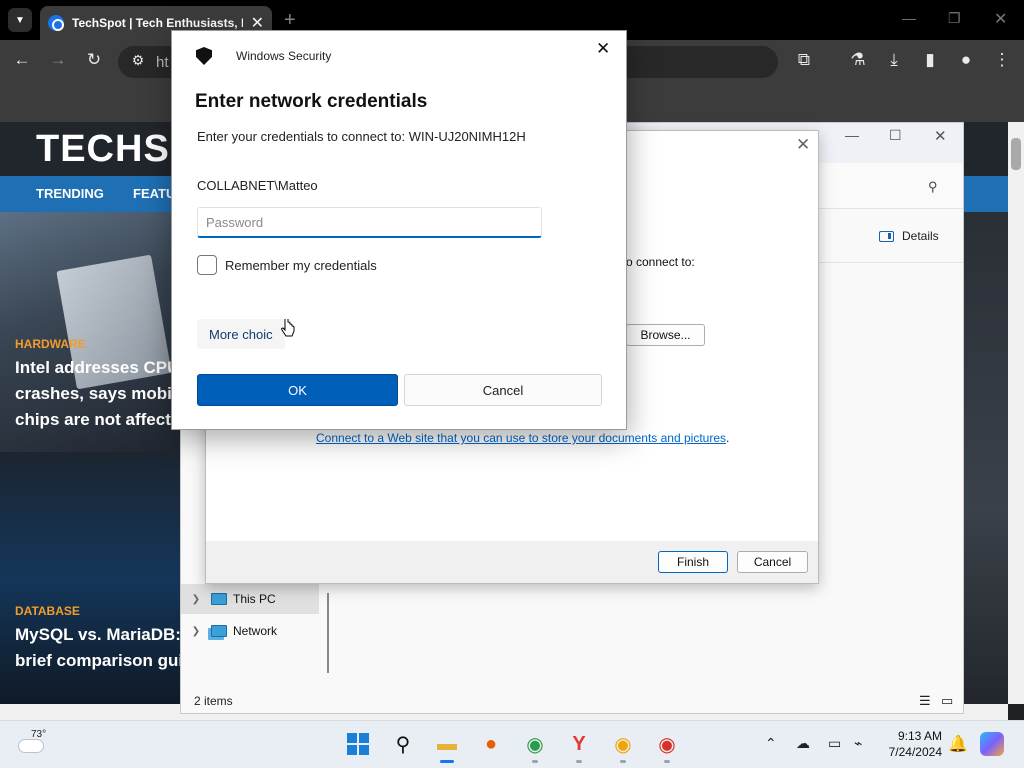 This screenshot has width=1024, height=768. I want to click on page-vertical-scrollbar, so click(1016, 413).